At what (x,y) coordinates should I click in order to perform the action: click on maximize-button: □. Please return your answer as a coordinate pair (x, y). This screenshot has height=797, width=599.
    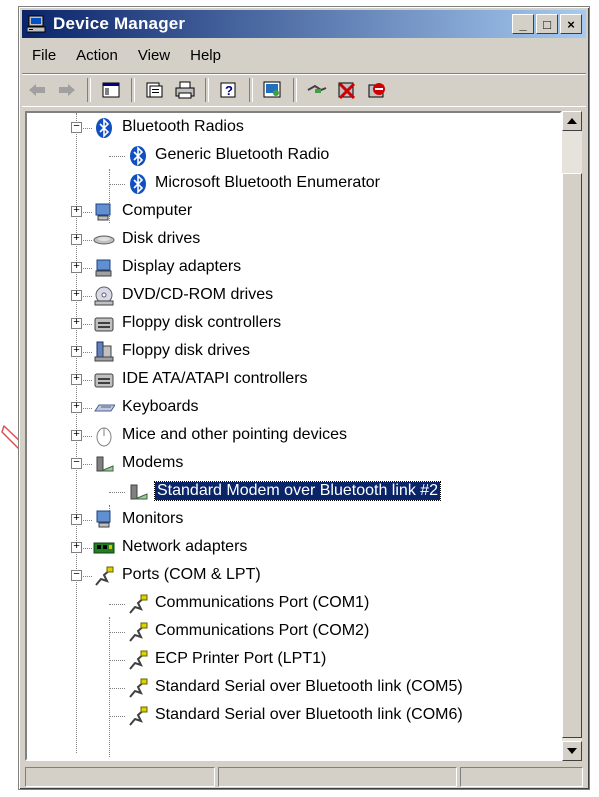
    Looking at the image, I should click on (547, 24).